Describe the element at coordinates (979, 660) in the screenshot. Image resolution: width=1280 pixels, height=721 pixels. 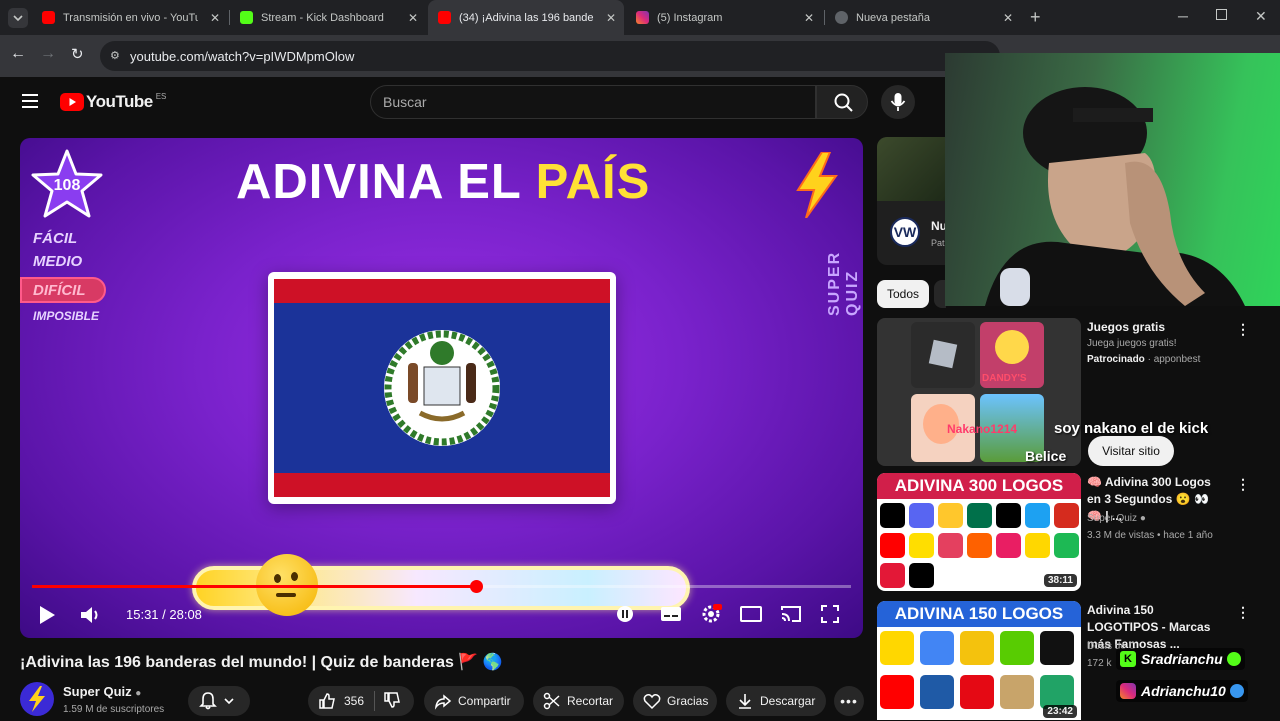
I see `video-thumbnail-2: ADIVINA 150 LOGOS 23:42` at that location.